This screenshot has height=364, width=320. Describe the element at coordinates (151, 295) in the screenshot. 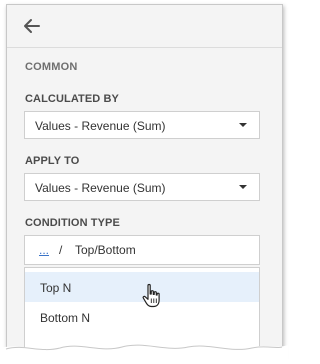

I see `hand-cursor-icon` at that location.